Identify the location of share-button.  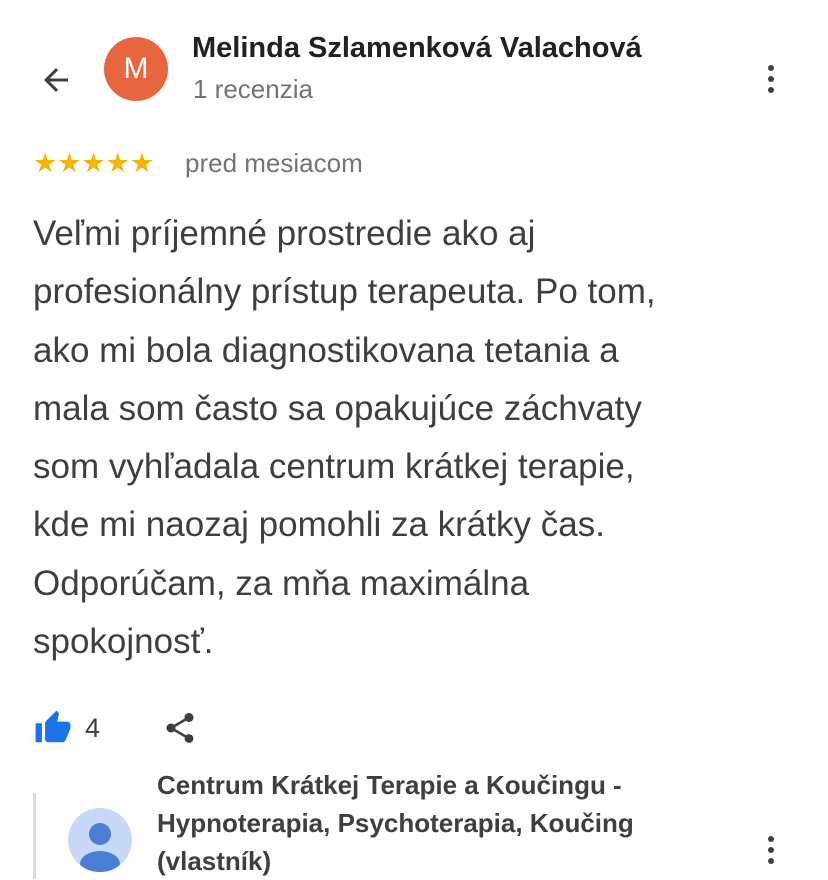
(180, 728).